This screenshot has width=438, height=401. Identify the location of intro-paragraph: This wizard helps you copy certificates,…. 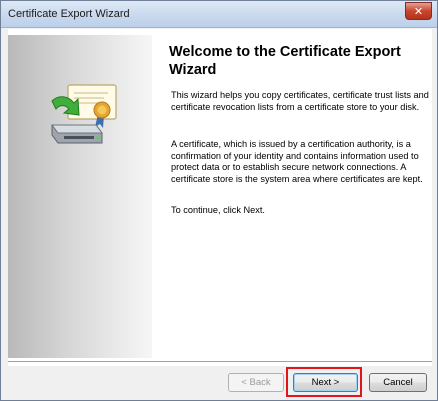
(300, 101).